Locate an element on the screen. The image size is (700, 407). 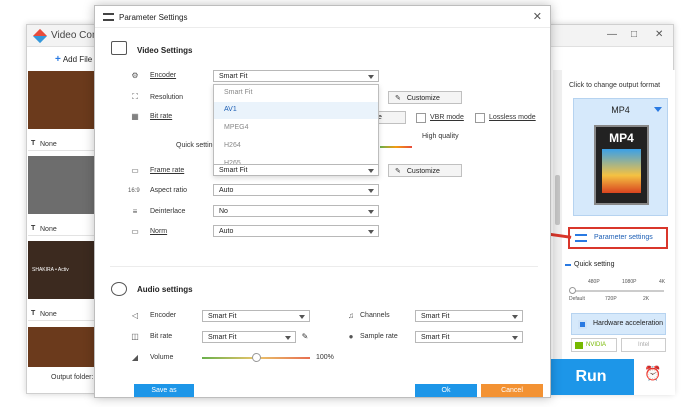
tick-4k: 4K is located at coordinates (662, 282).